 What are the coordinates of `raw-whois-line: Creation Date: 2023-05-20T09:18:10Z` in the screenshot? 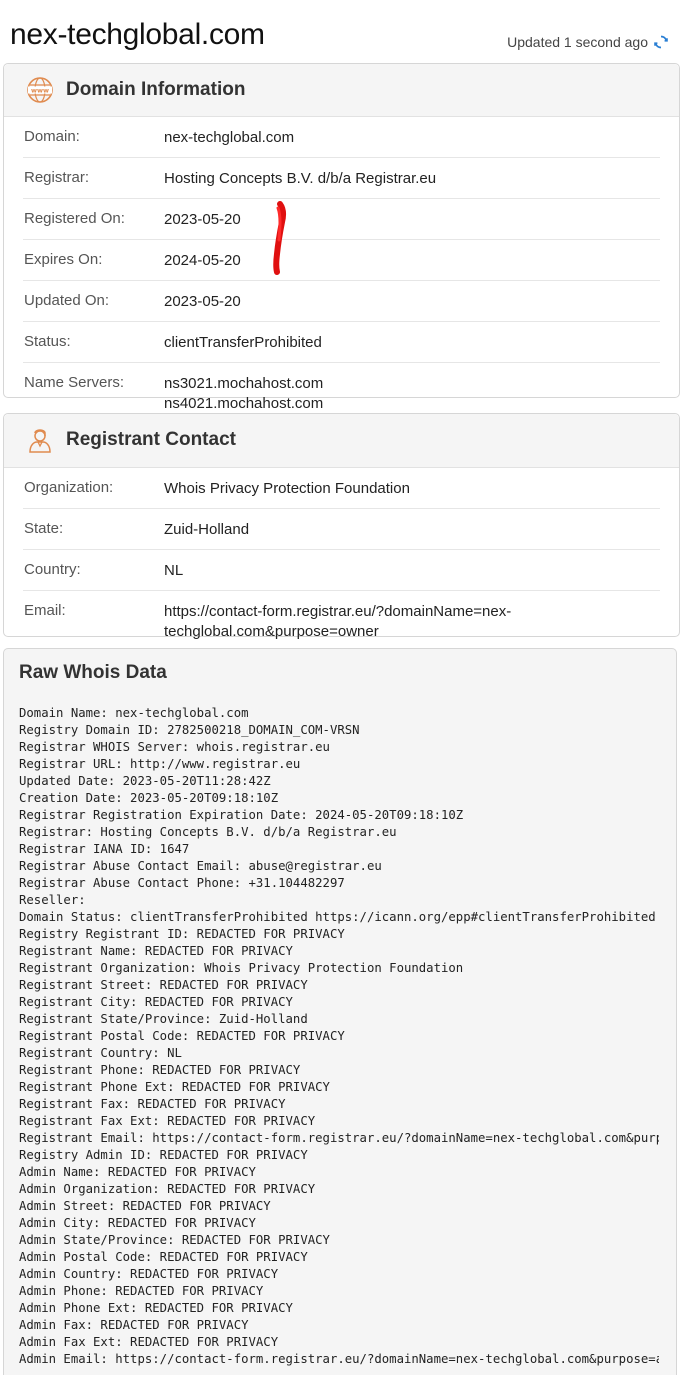 It's located at (149, 798).